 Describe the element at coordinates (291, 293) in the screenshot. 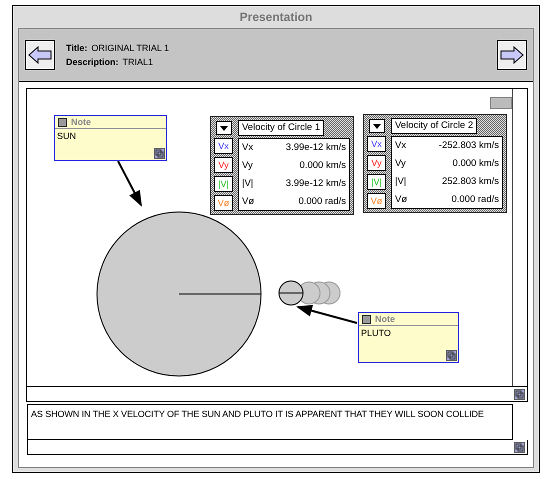

I see `circle-drawing` at that location.